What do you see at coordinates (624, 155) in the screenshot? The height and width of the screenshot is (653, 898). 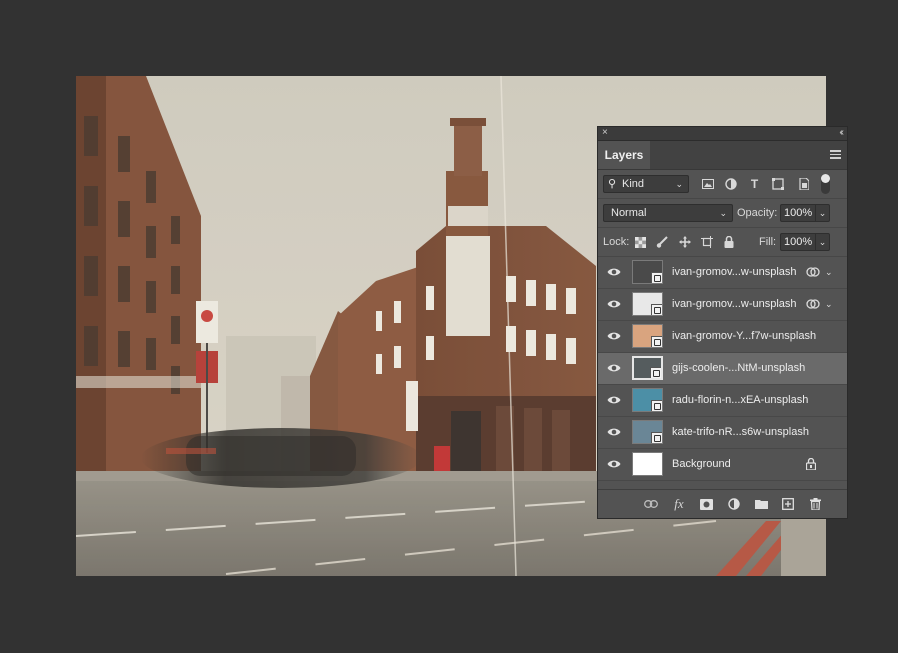 I see `tab-layers: Layers` at bounding box center [624, 155].